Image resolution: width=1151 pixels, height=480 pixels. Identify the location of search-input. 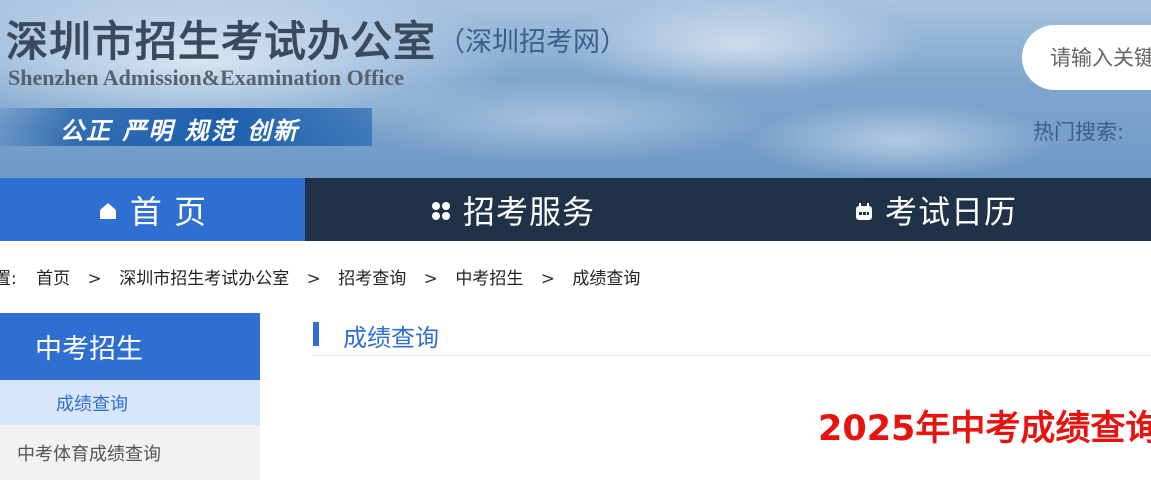
(1099, 58).